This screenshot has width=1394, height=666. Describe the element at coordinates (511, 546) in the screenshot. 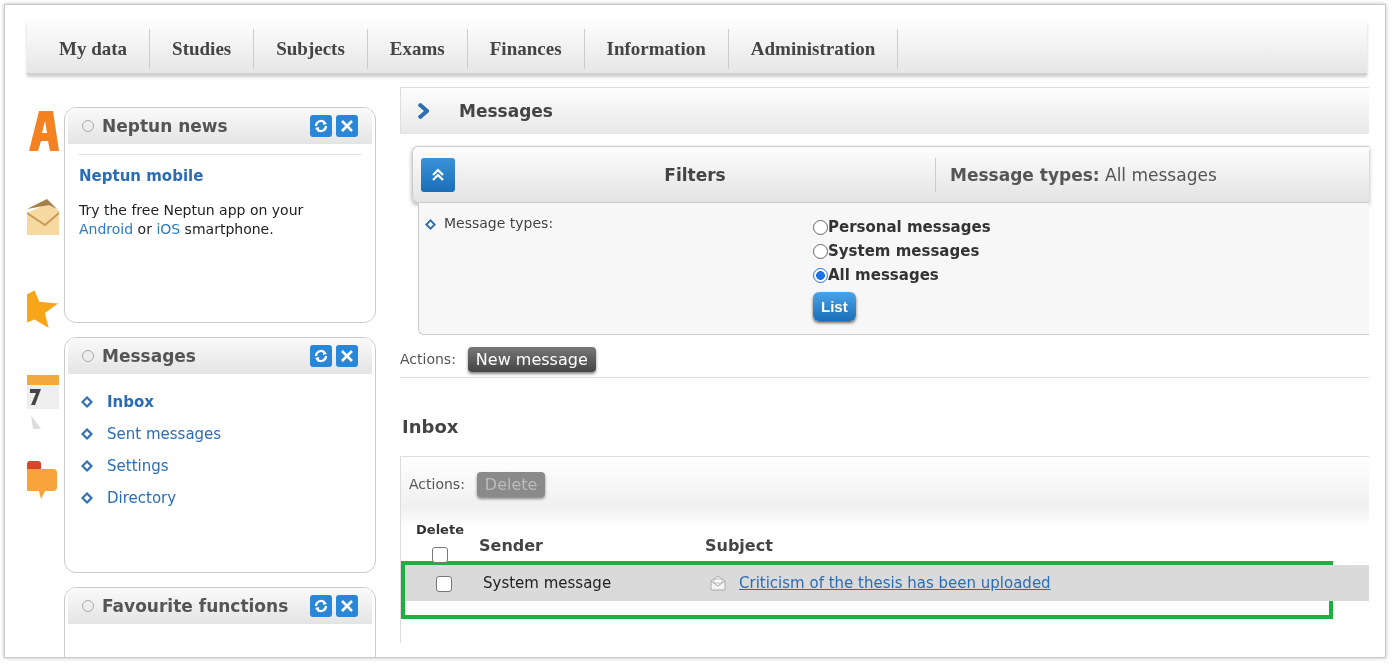

I see `column-header: Sender` at that location.